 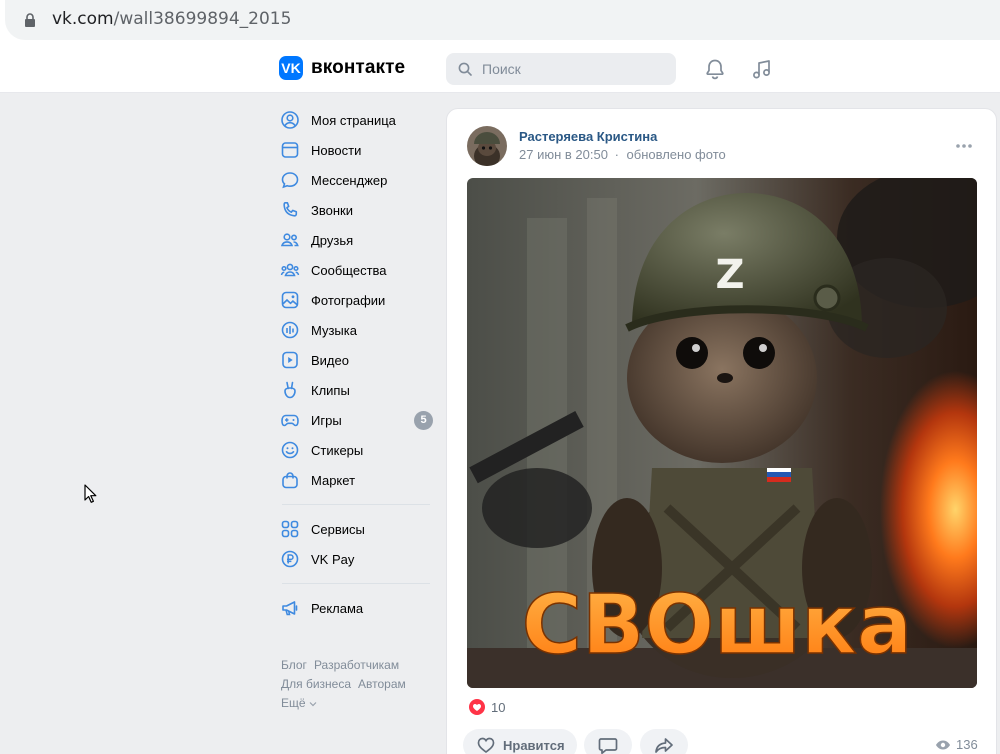 What do you see at coordinates (563, 154) in the screenshot?
I see `post-date: 27 июн в 20:50` at bounding box center [563, 154].